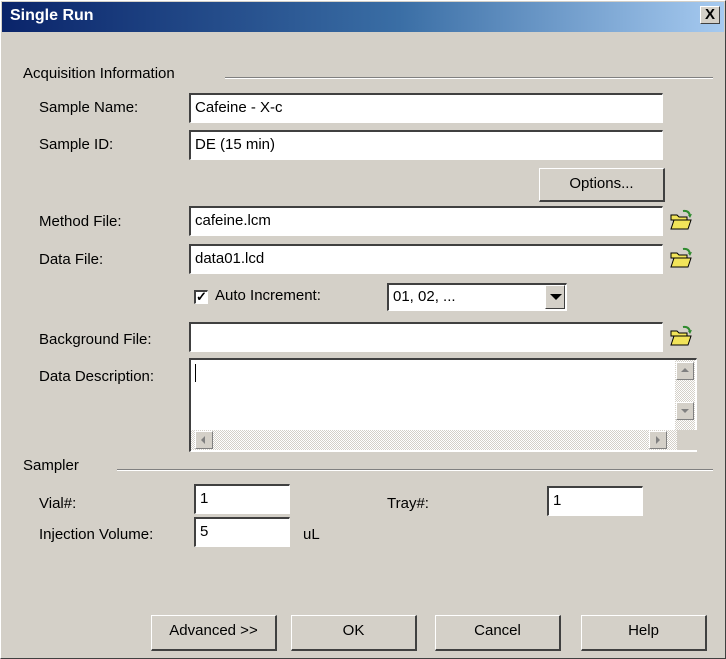 Image resolution: width=726 pixels, height=659 pixels. Describe the element at coordinates (426, 108) in the screenshot. I see `sample-name-field: Cafeine - X-c` at that location.